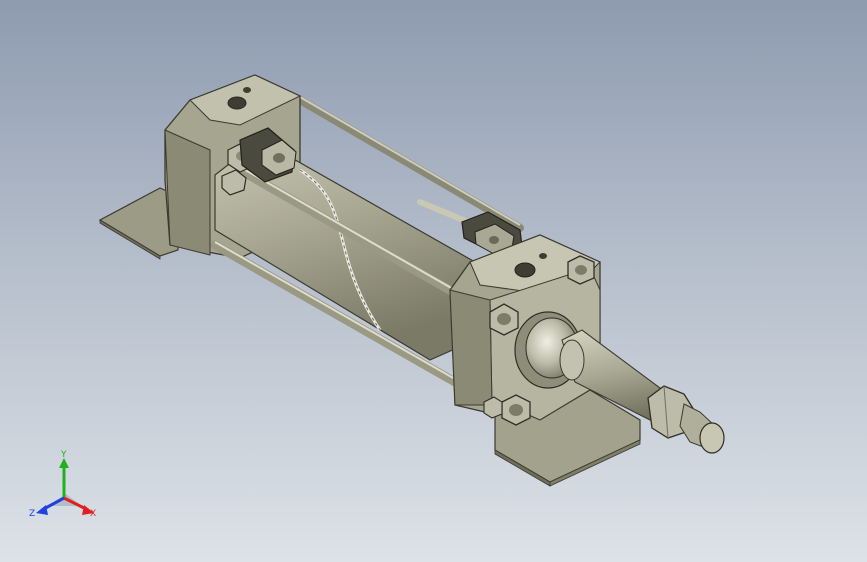 This screenshot has width=867, height=562. Describe the element at coordinates (543, 256) in the screenshot. I see `front-cap-port-small` at that location.